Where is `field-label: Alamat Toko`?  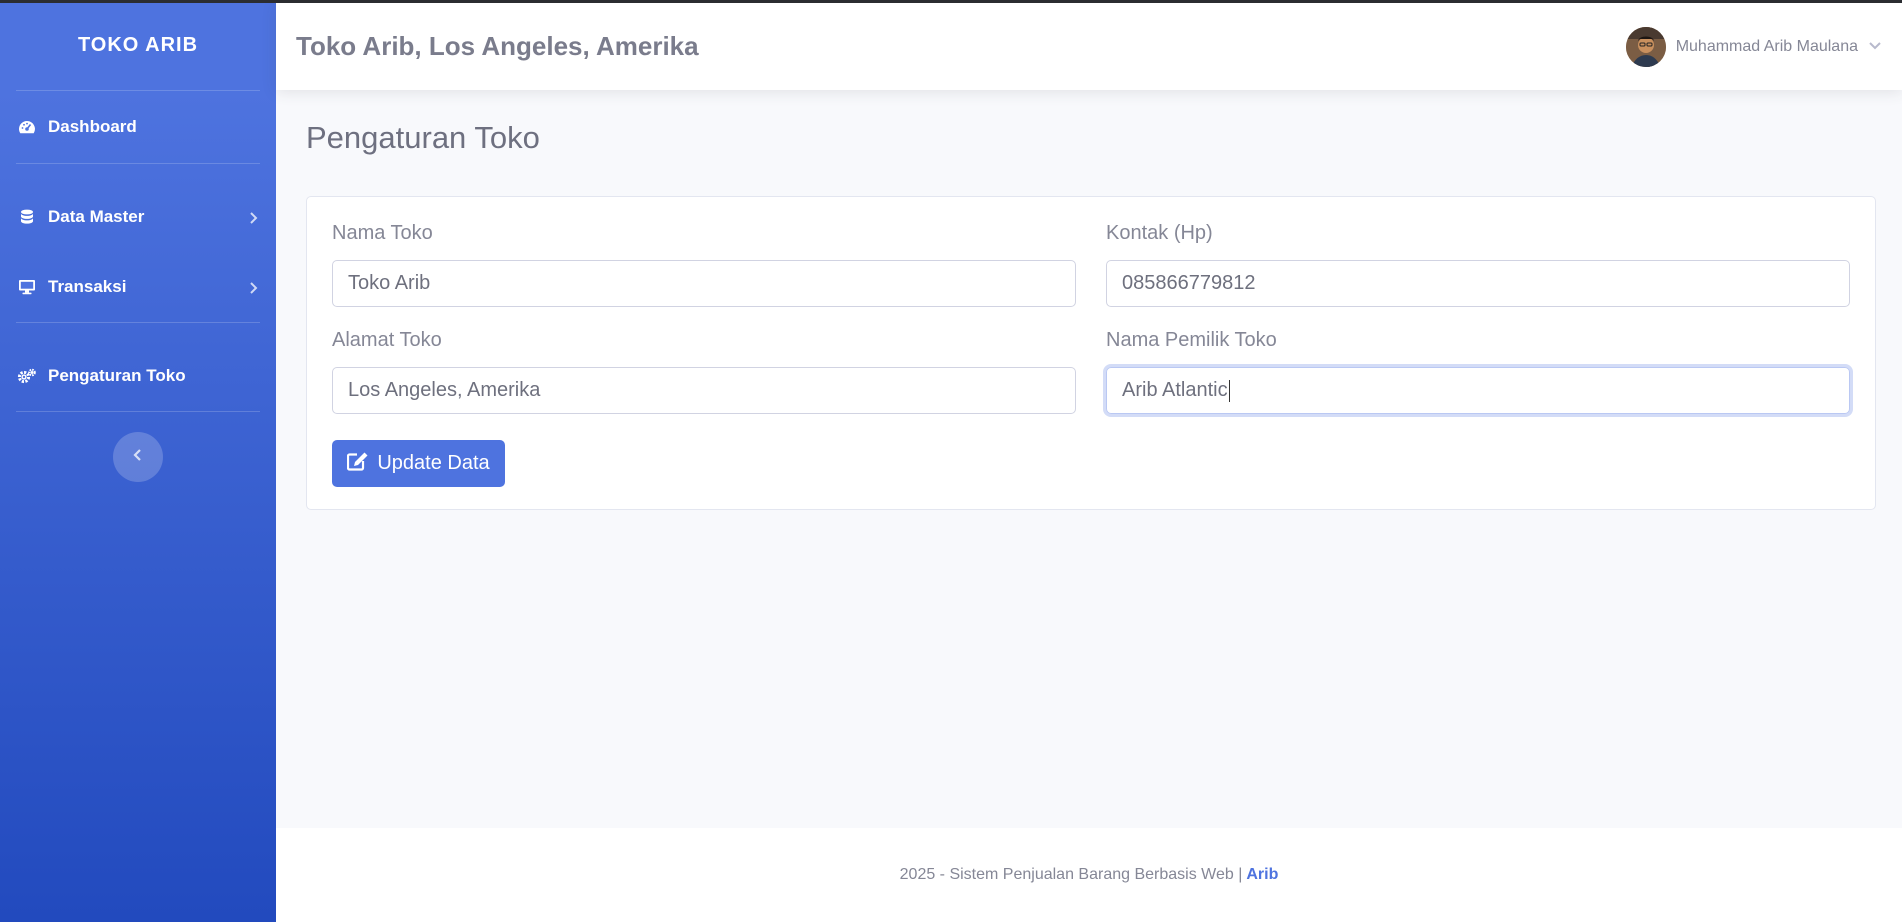
field-label: Alamat Toko is located at coordinates (387, 340).